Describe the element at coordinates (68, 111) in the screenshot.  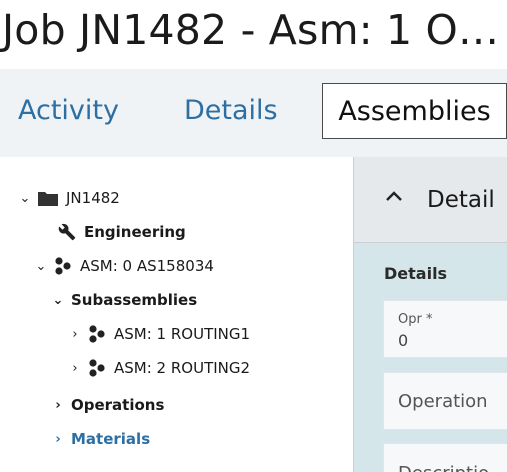
I see `tab-activity: Activity` at that location.